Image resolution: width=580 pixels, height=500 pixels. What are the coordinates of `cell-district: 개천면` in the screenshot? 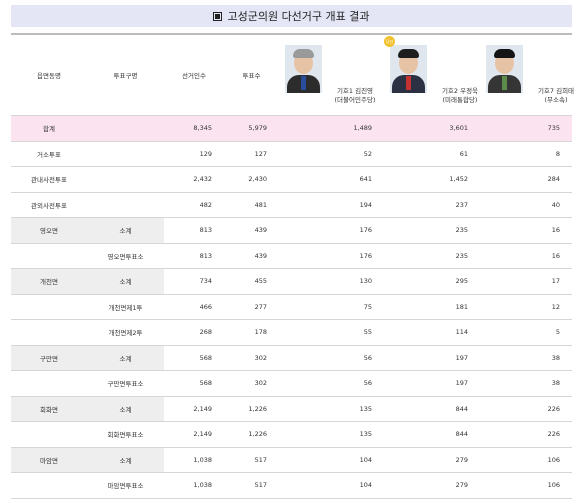 It's located at (49, 281).